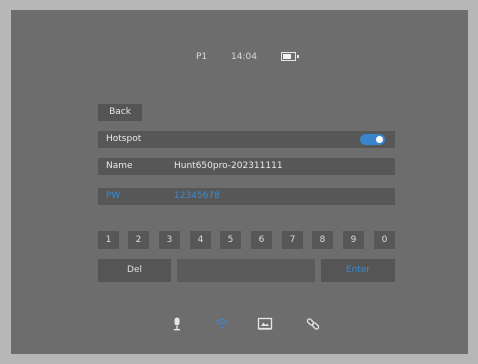 The image size is (478, 364). What do you see at coordinates (120, 112) in the screenshot?
I see `back-button: Back` at bounding box center [120, 112].